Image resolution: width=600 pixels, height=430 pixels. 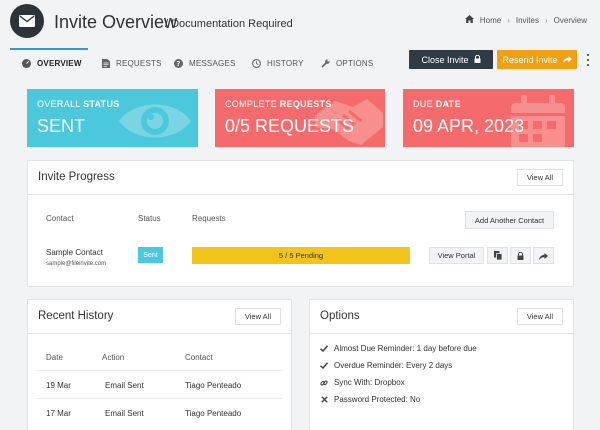 I want to click on requests-progress-bar: 5 / 5 Pending, so click(x=301, y=255).